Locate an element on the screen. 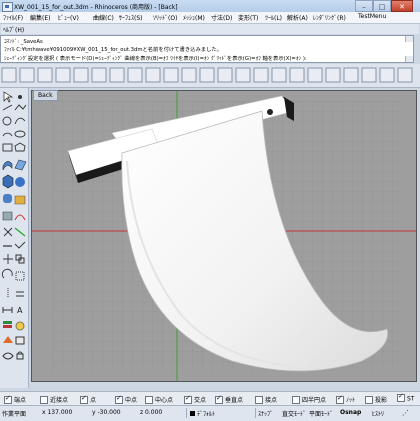  osnap-perp-label: 垂直点 is located at coordinates (234, 400).